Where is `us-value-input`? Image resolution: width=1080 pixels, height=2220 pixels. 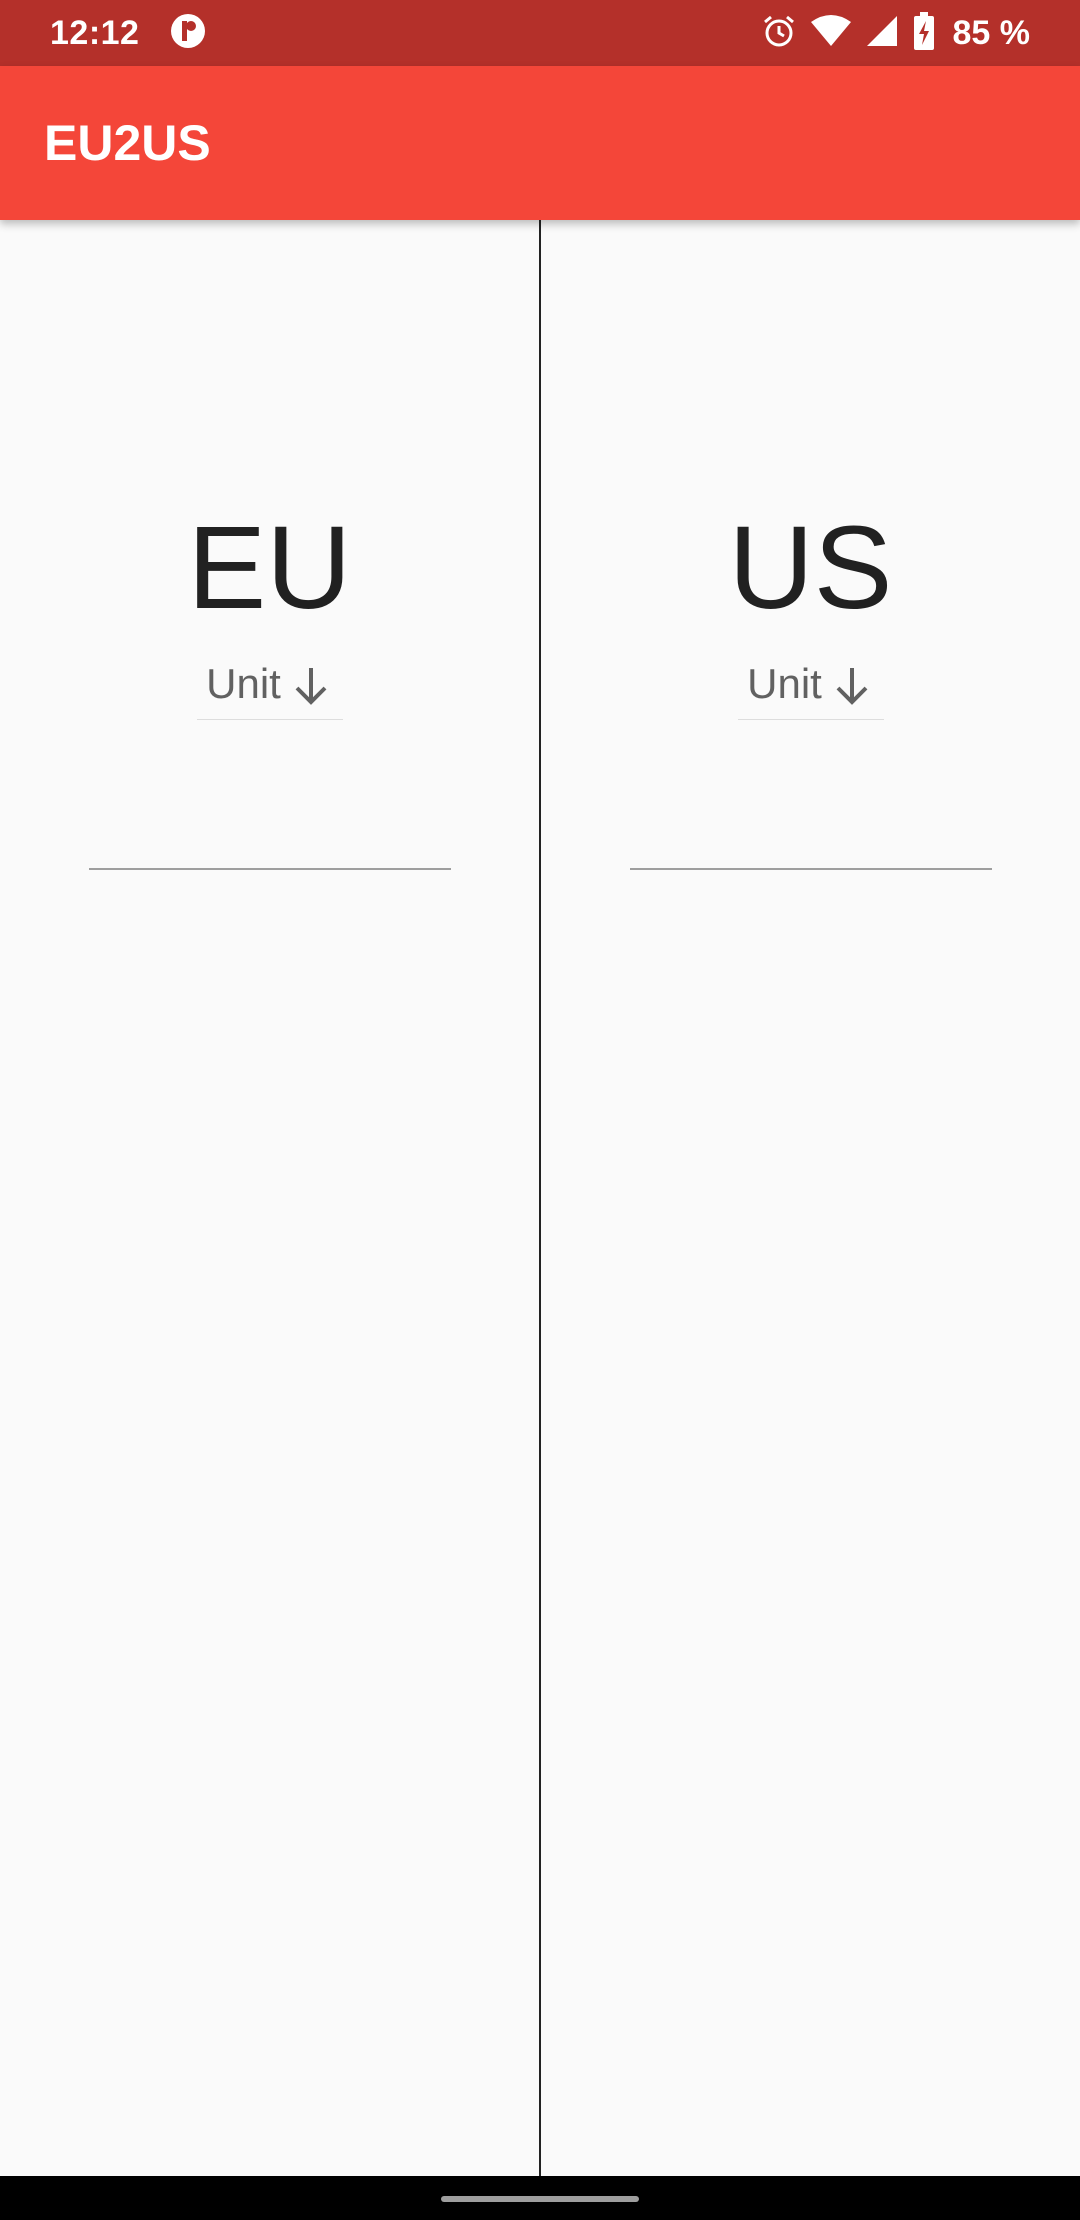
us-value-input is located at coordinates (810, 840).